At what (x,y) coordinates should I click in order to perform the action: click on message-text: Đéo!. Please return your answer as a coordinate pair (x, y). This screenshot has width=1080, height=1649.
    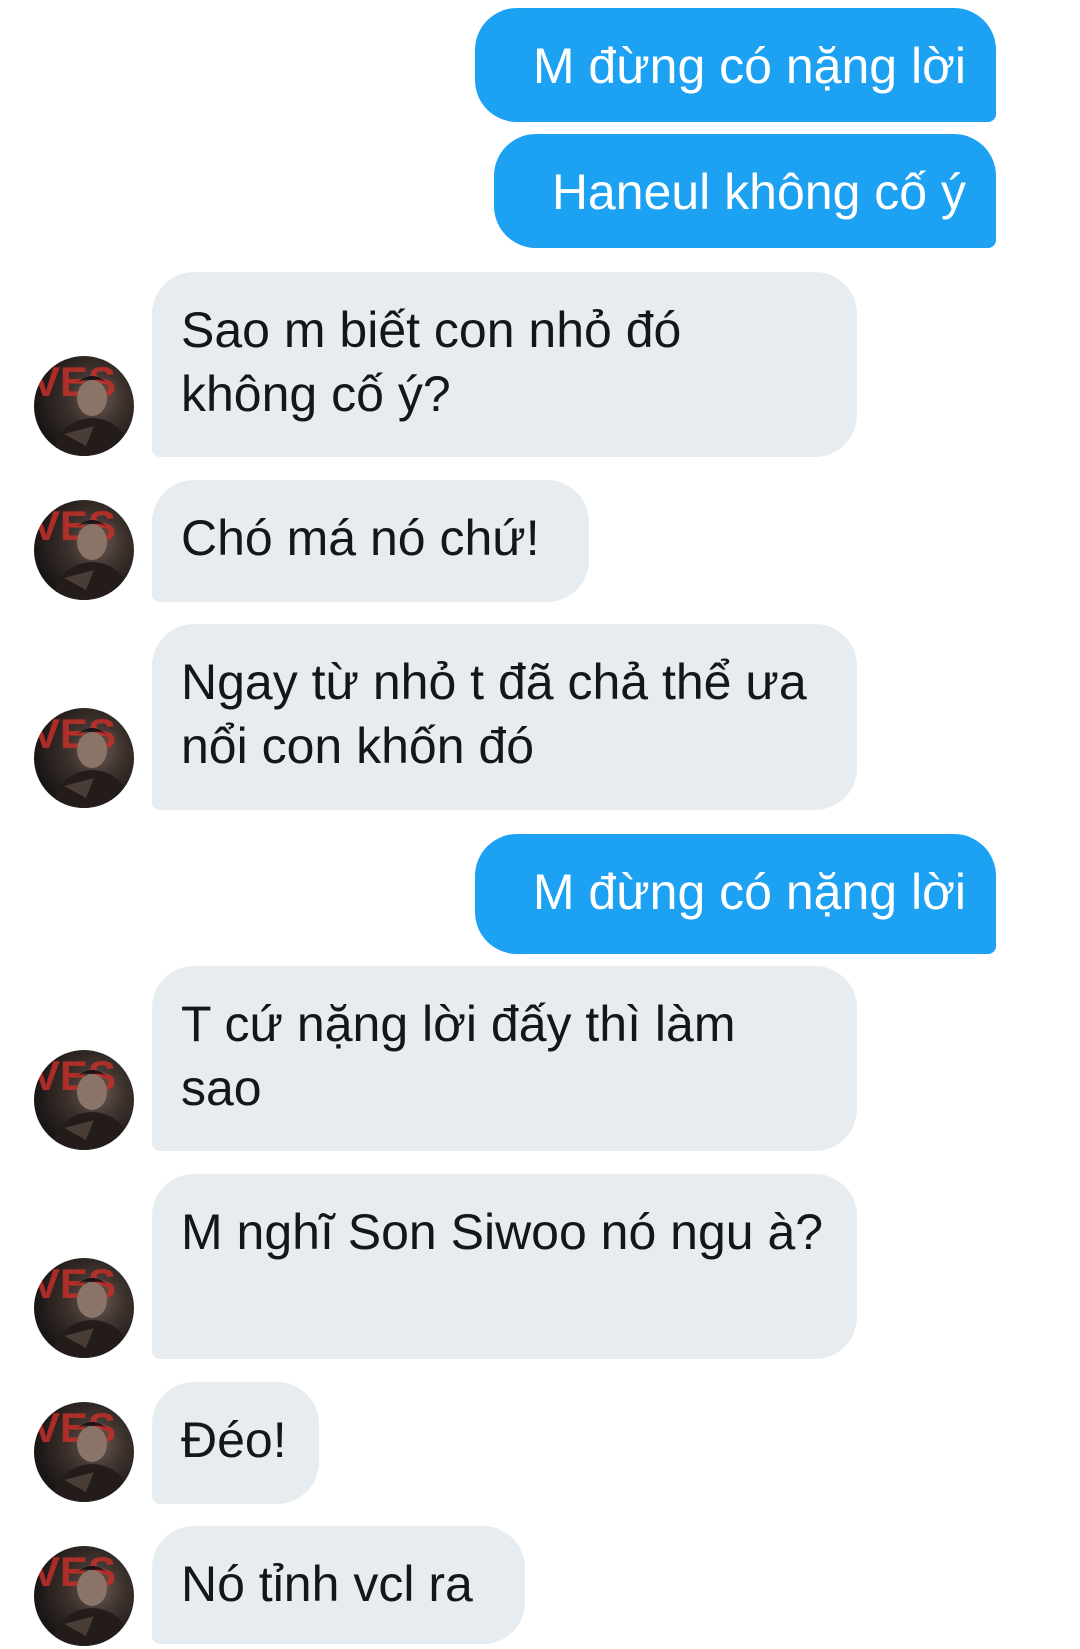
    Looking at the image, I should click on (234, 1440).